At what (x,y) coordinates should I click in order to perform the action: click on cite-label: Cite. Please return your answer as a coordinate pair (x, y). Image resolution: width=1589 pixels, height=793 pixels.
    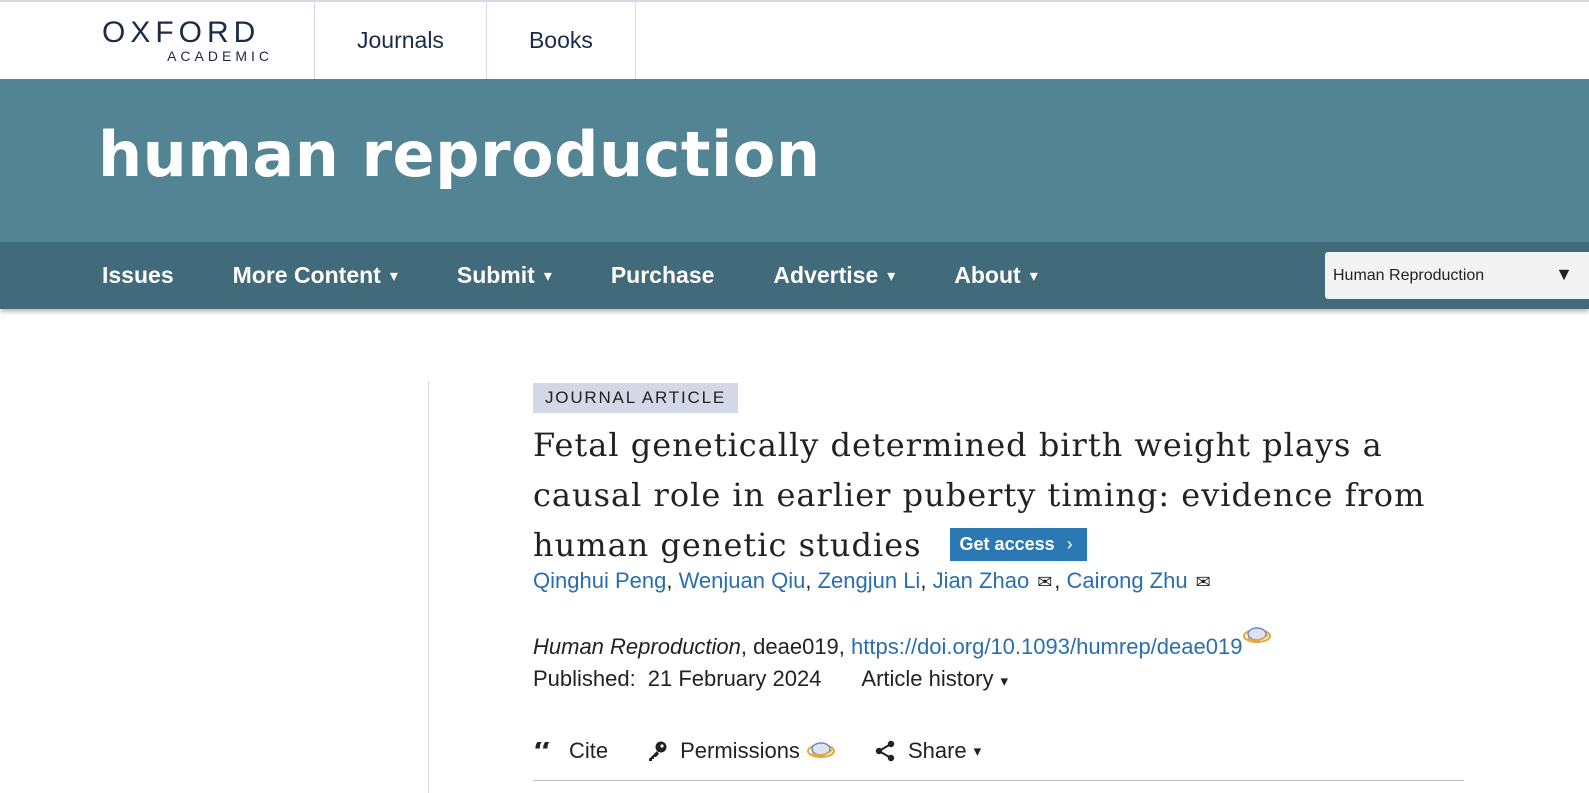
    Looking at the image, I should click on (589, 750).